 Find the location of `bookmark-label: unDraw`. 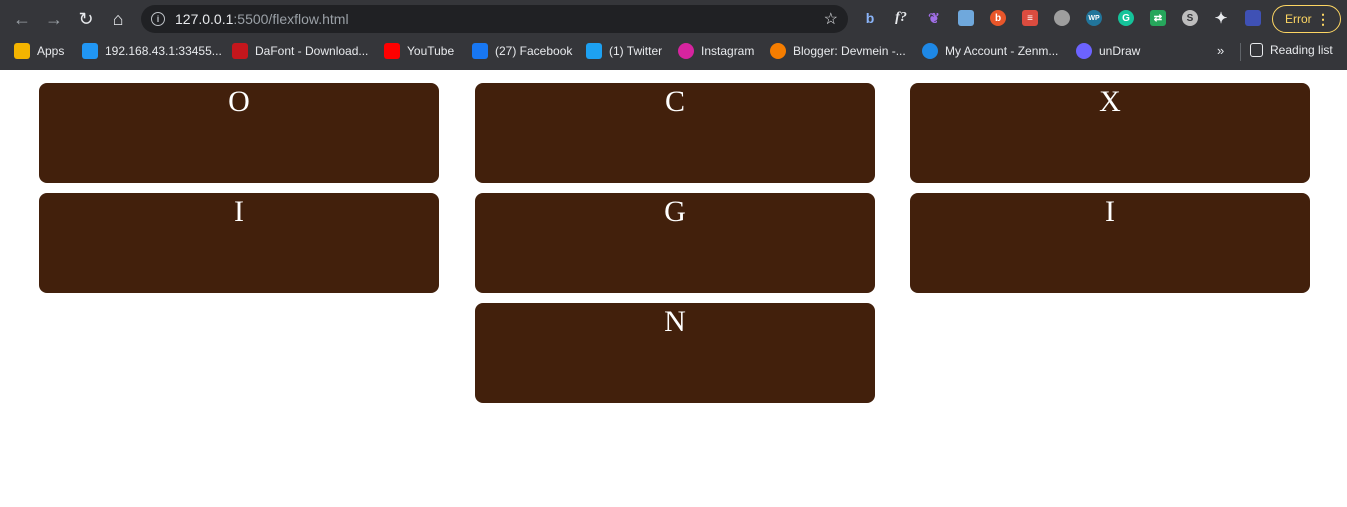

bookmark-label: unDraw is located at coordinates (1120, 51).